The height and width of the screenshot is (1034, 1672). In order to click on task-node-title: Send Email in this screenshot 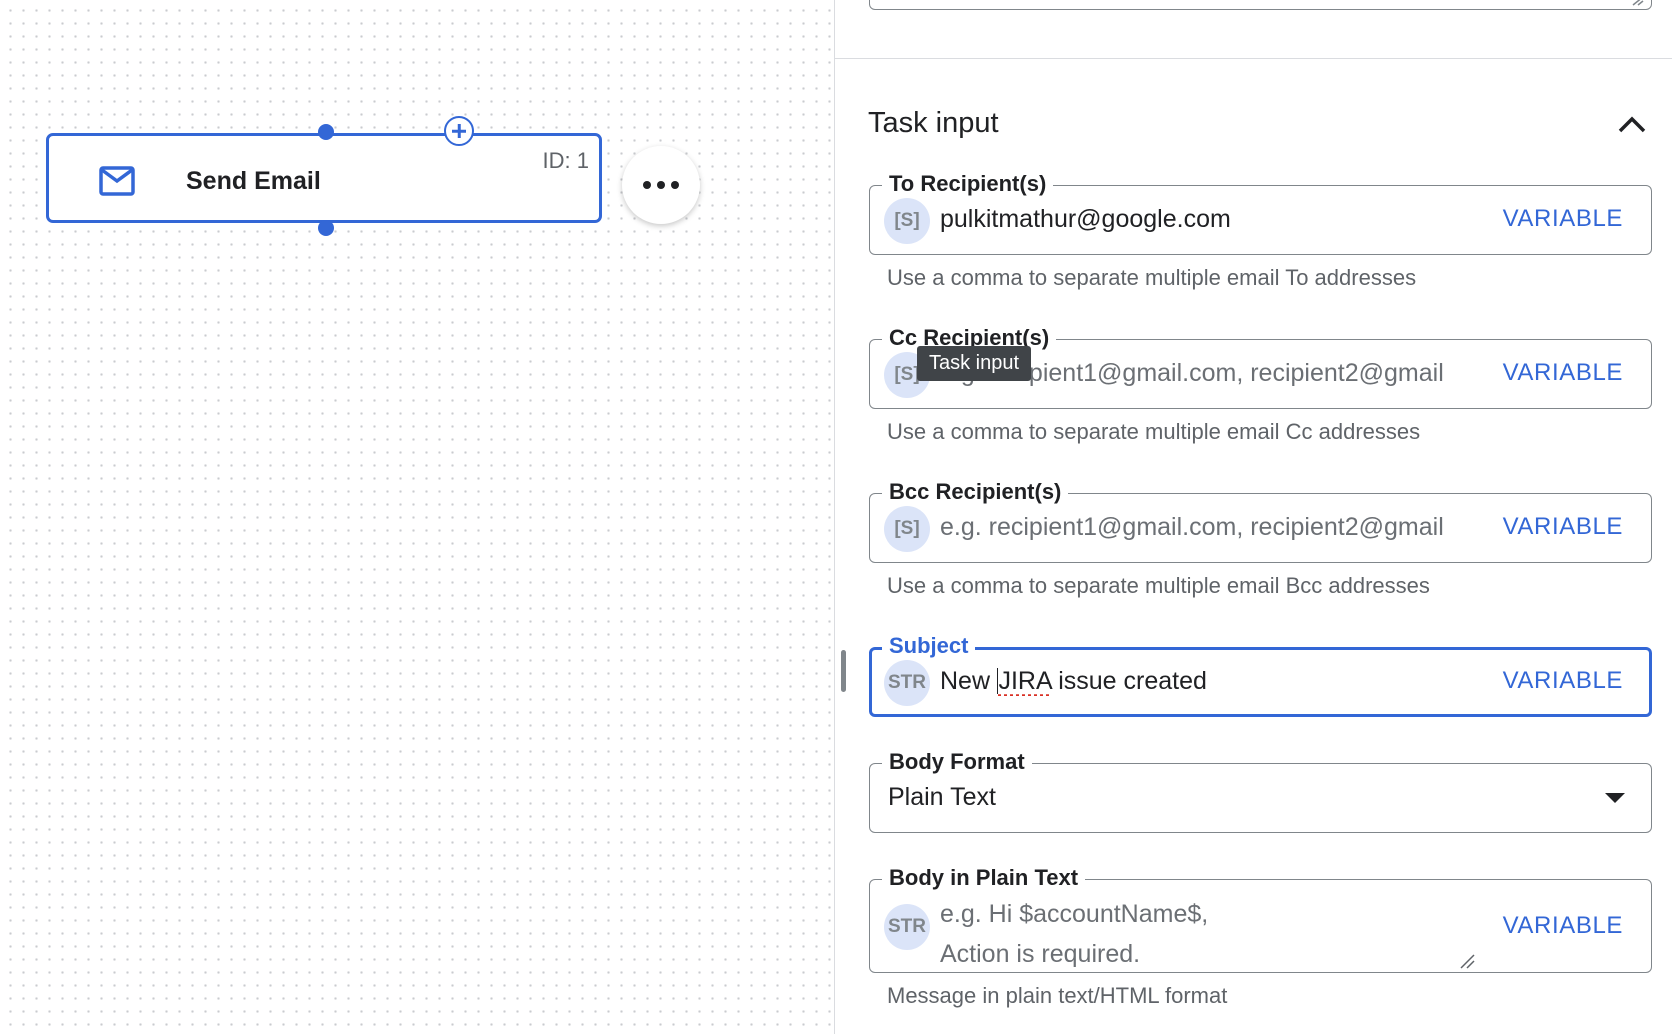, I will do `click(253, 181)`.